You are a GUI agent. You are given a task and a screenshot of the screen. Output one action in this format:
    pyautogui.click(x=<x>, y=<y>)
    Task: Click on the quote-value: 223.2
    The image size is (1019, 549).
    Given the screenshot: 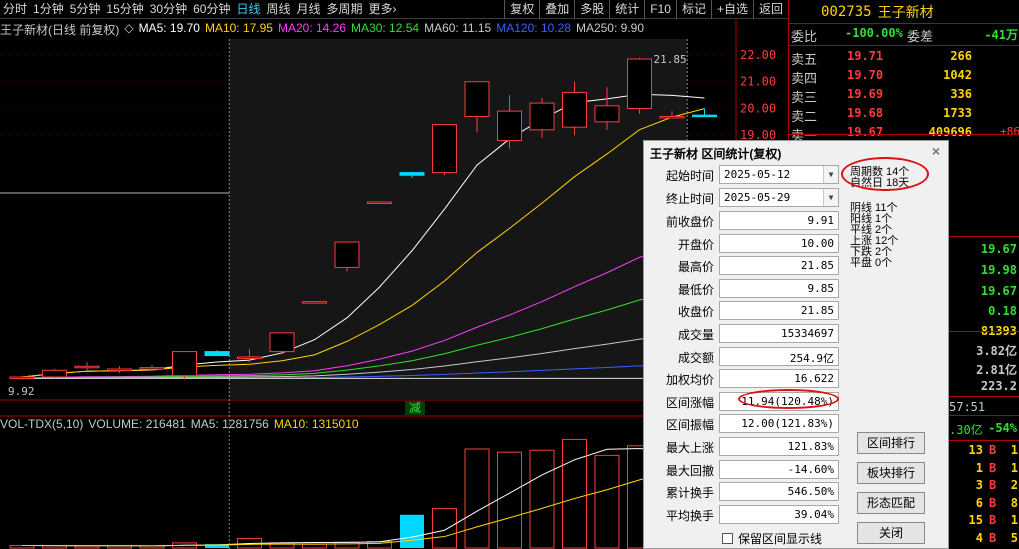 What is the action you would take?
    pyautogui.click(x=998, y=386)
    